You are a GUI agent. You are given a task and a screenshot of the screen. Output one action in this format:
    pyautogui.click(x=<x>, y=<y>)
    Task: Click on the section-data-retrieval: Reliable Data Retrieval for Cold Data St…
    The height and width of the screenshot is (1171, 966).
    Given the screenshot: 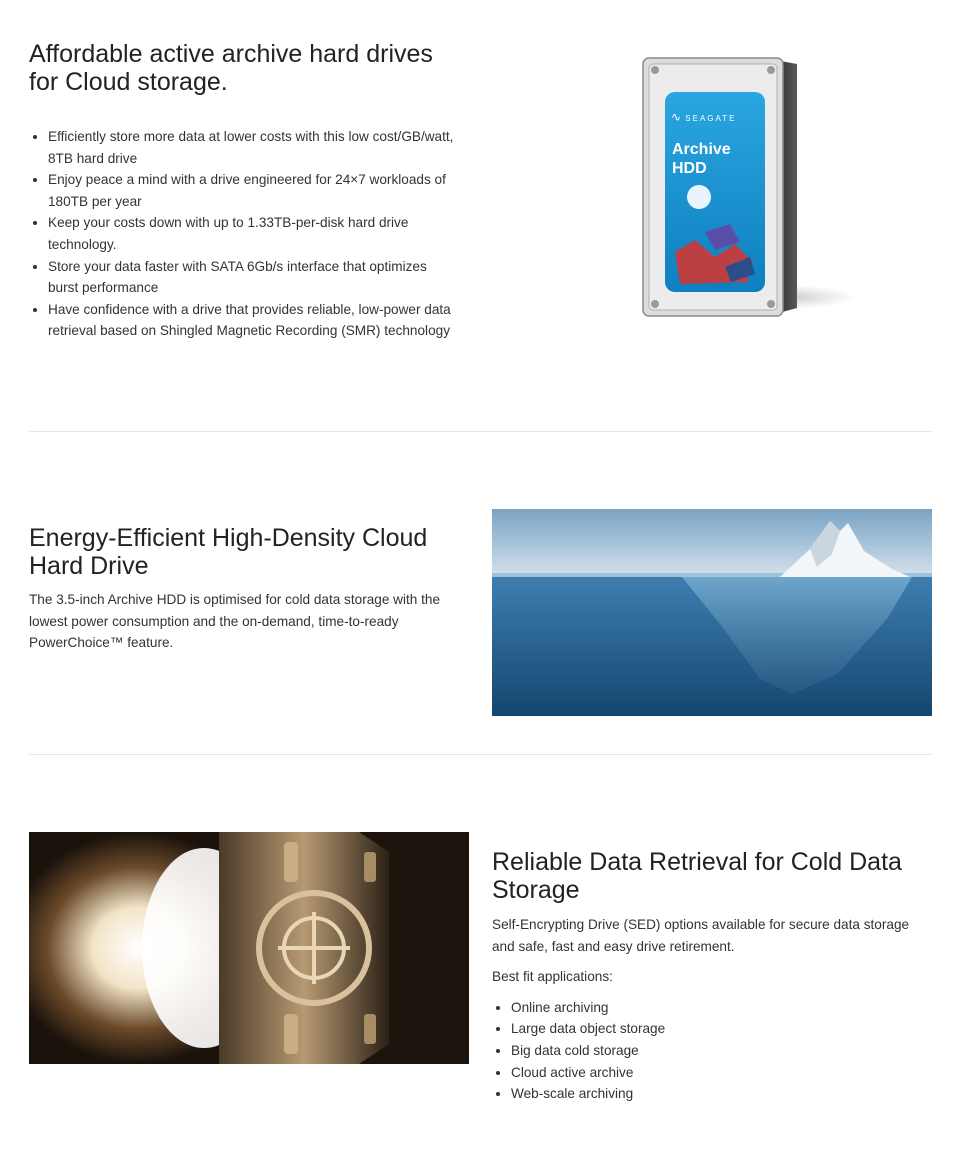 What is the action you would take?
    pyautogui.click(x=712, y=976)
    